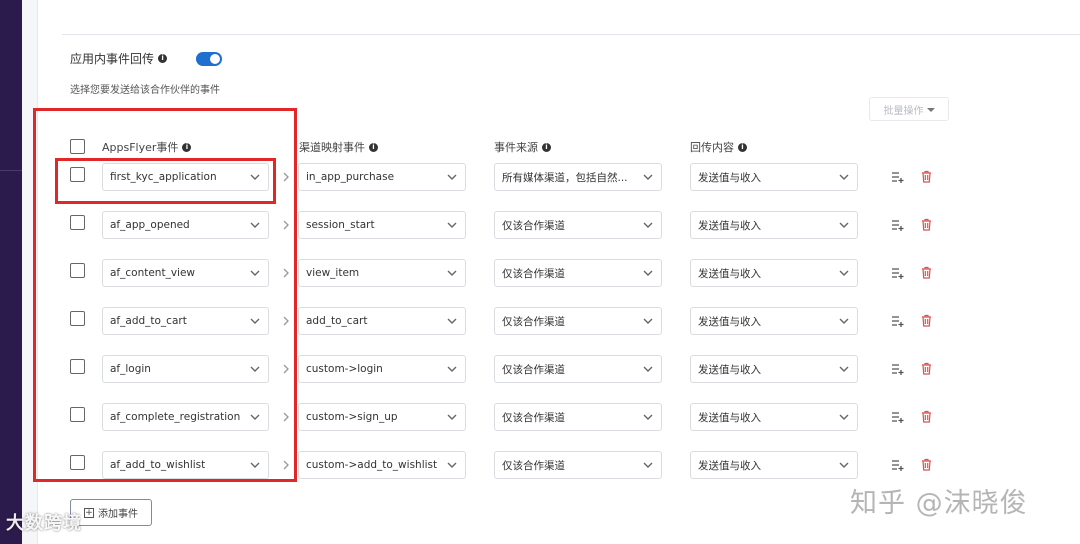 The height and width of the screenshot is (544, 1080). I want to click on add-event-label: 添加事件, so click(118, 514).